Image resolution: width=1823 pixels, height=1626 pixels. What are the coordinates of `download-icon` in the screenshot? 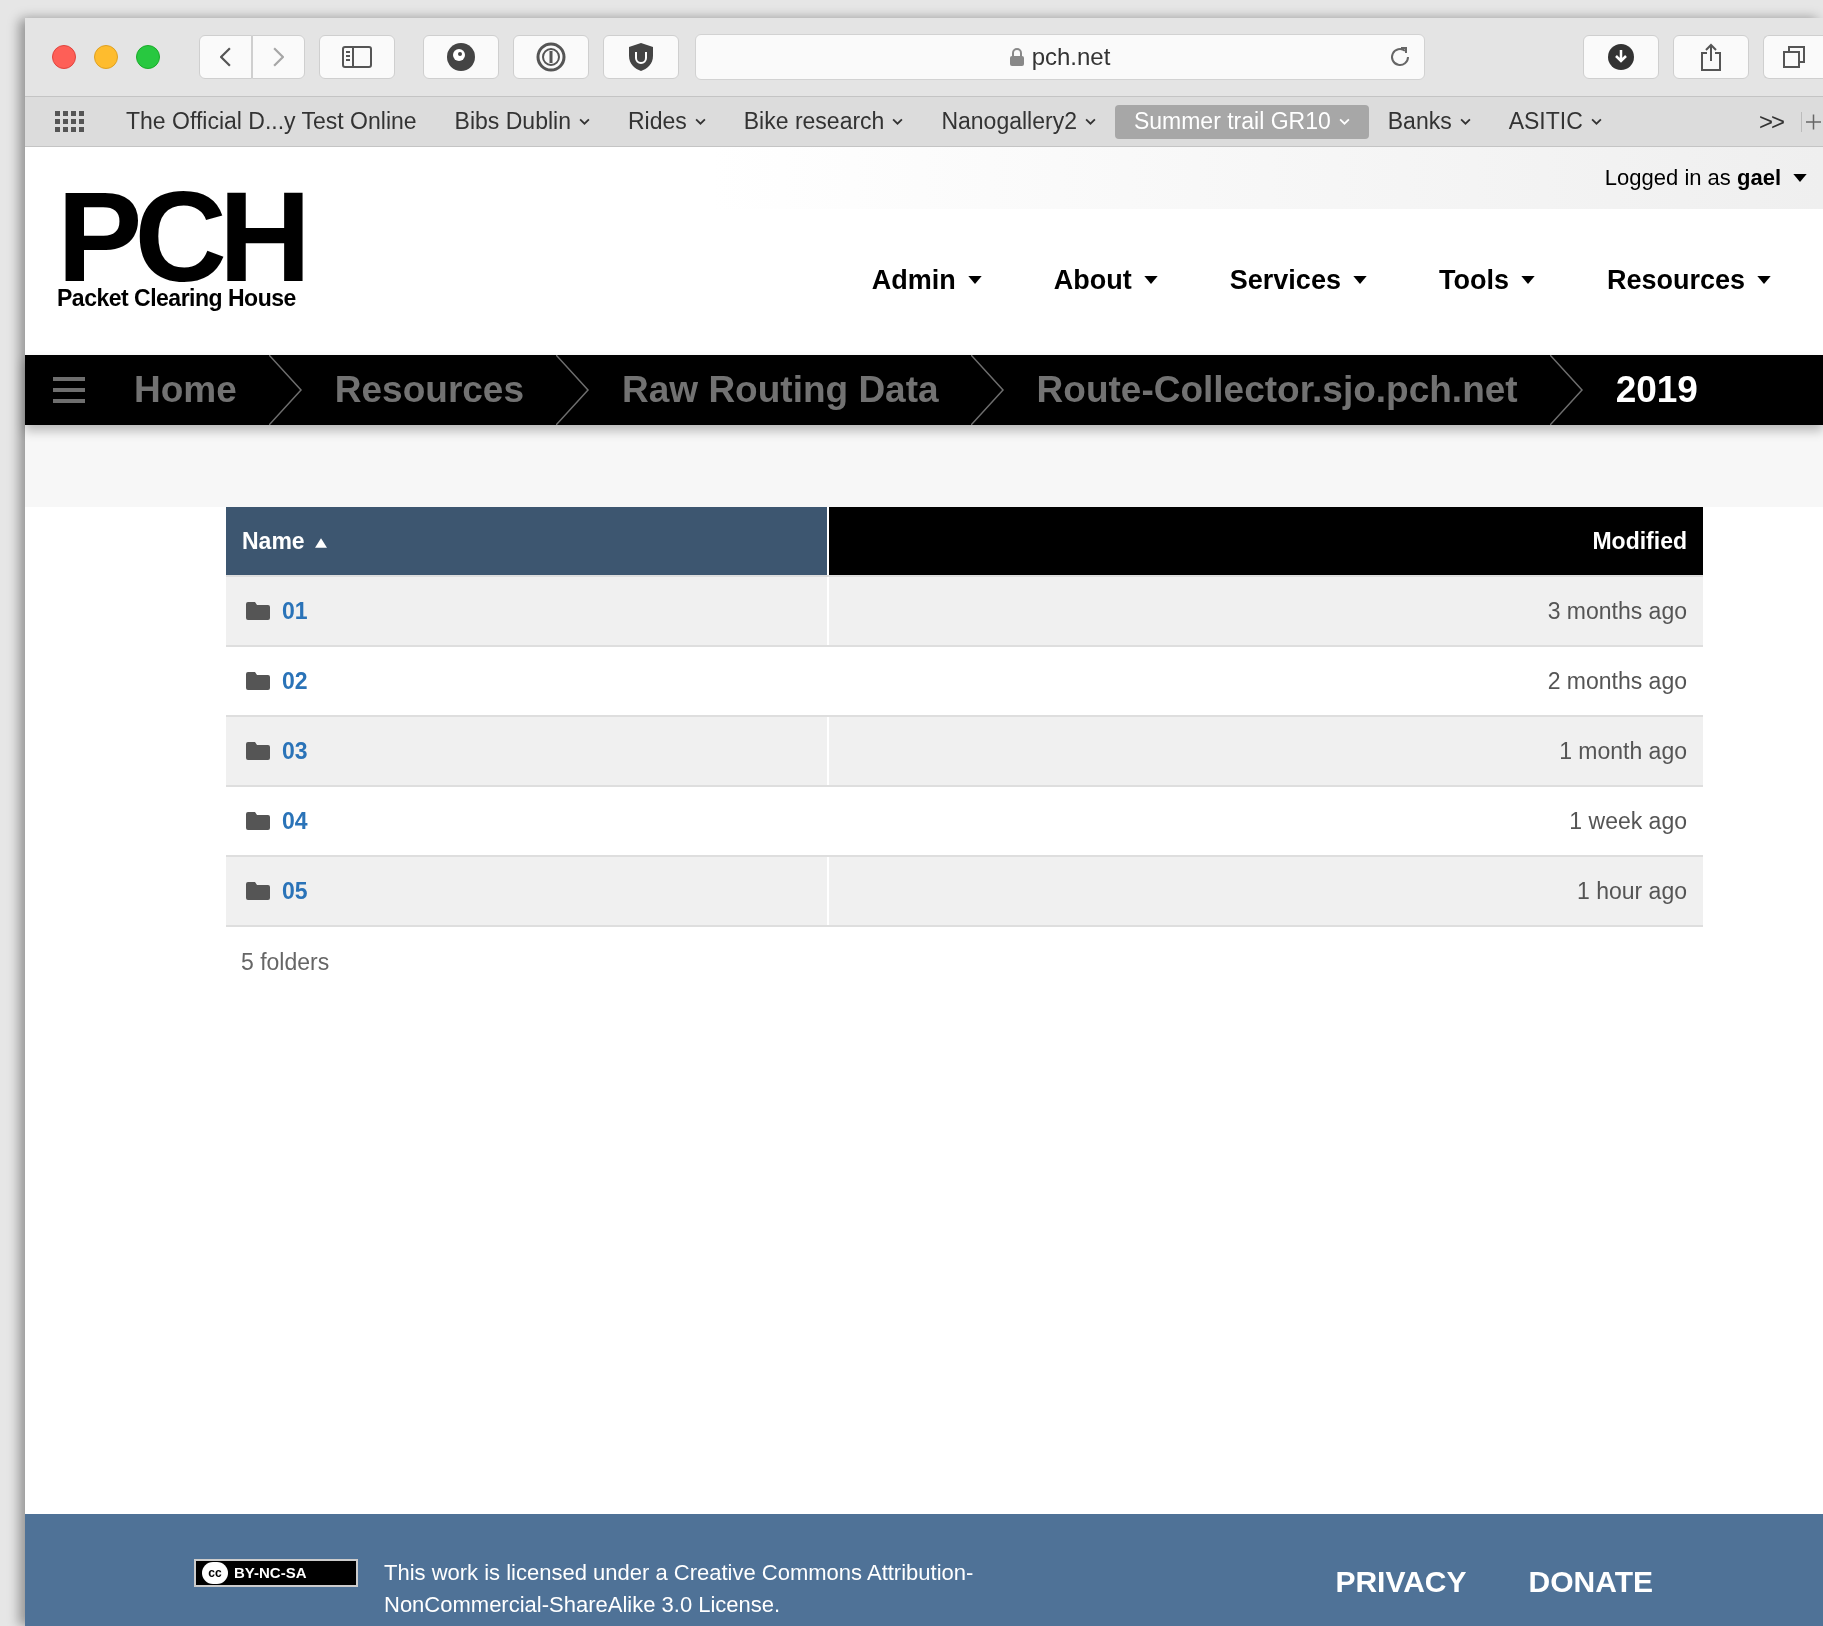 It's located at (1621, 57).